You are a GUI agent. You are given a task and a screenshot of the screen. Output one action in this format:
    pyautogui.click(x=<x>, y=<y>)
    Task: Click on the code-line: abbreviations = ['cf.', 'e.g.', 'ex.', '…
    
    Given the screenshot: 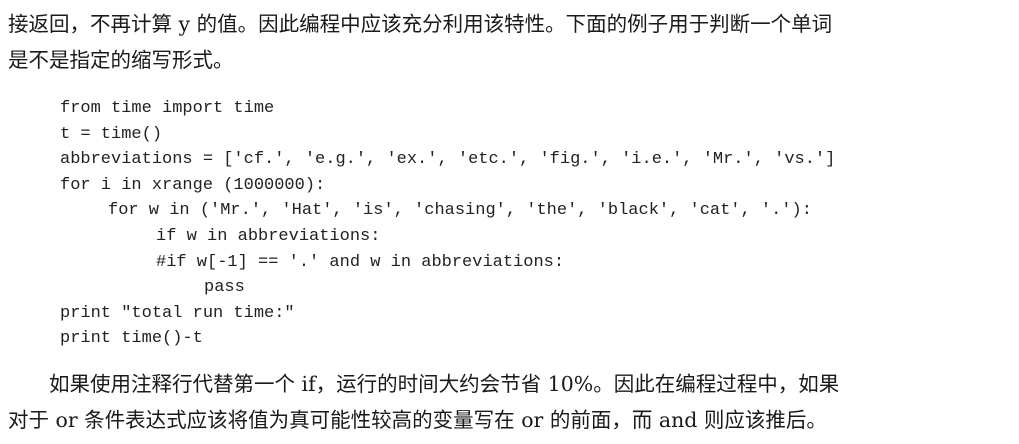 What is the action you would take?
    pyautogui.click(x=448, y=160)
    